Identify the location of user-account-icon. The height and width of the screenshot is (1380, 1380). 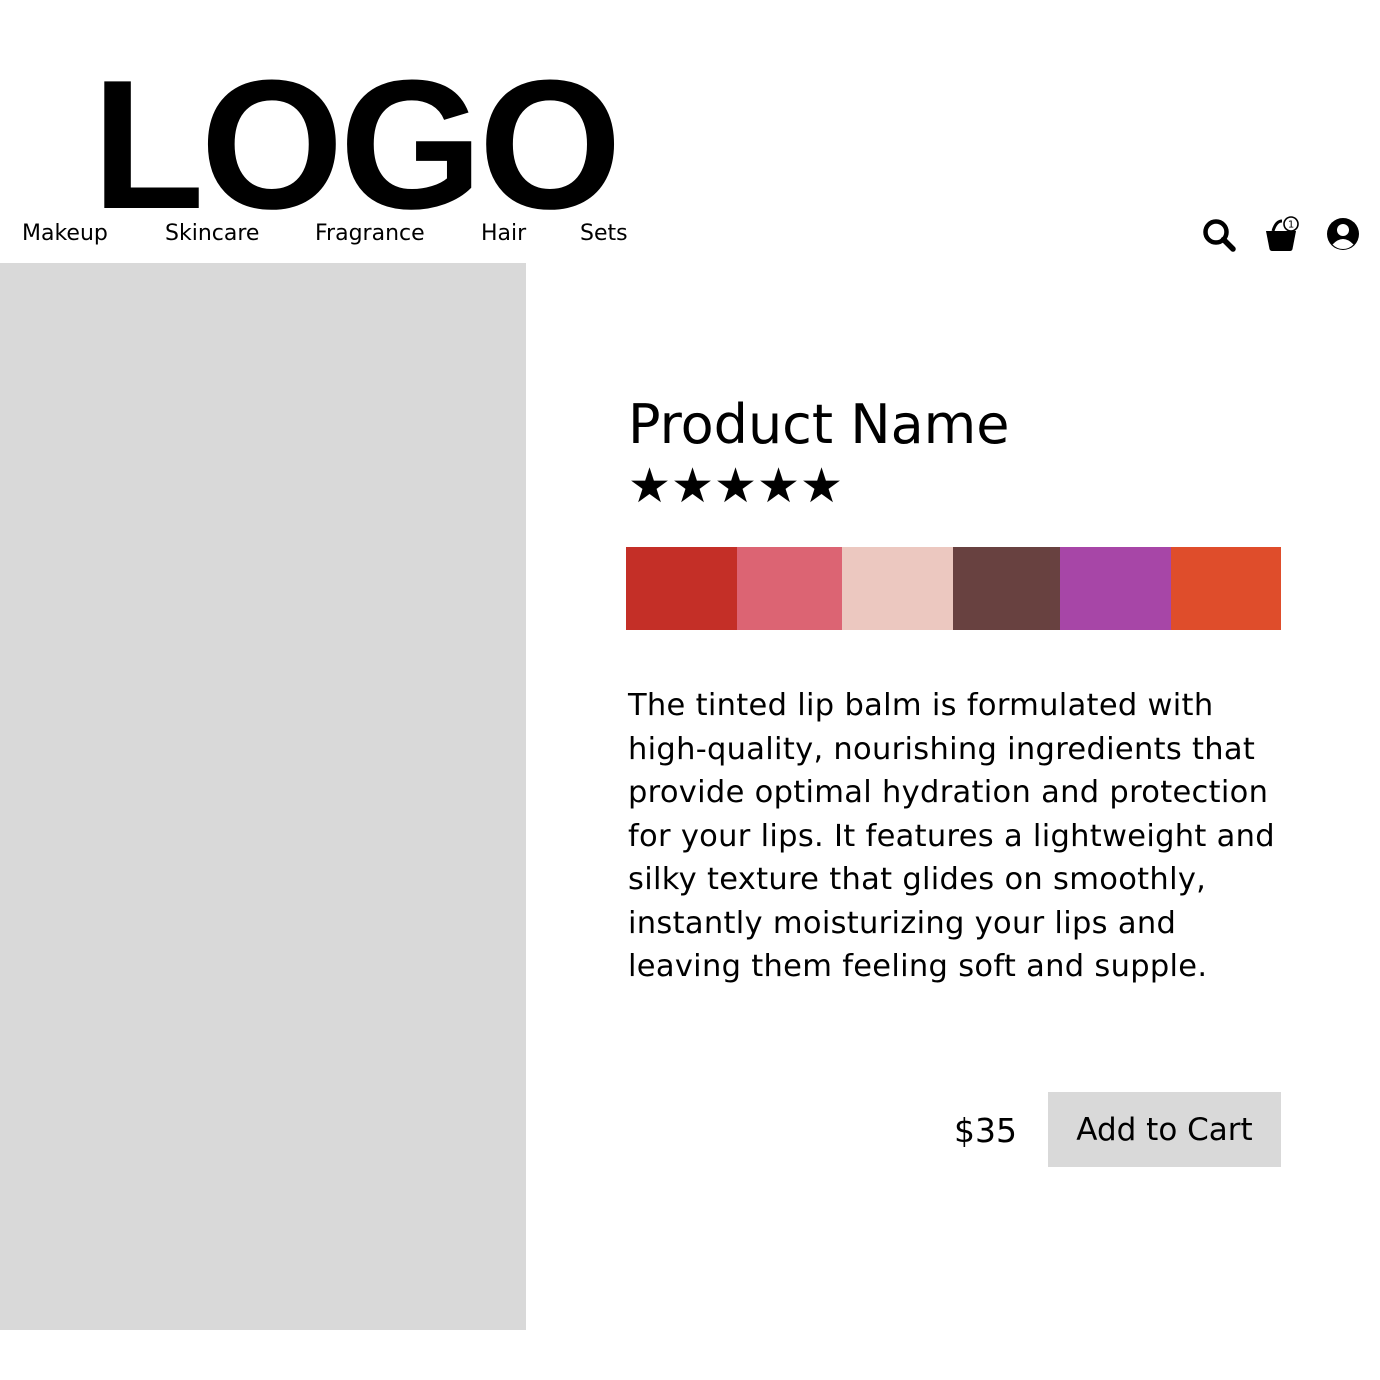
(1343, 235).